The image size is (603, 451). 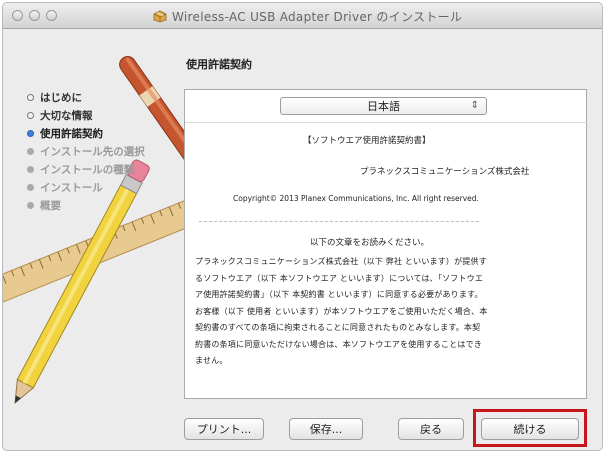 I want to click on step-destination-select: インストール先の選択, so click(x=86, y=151).